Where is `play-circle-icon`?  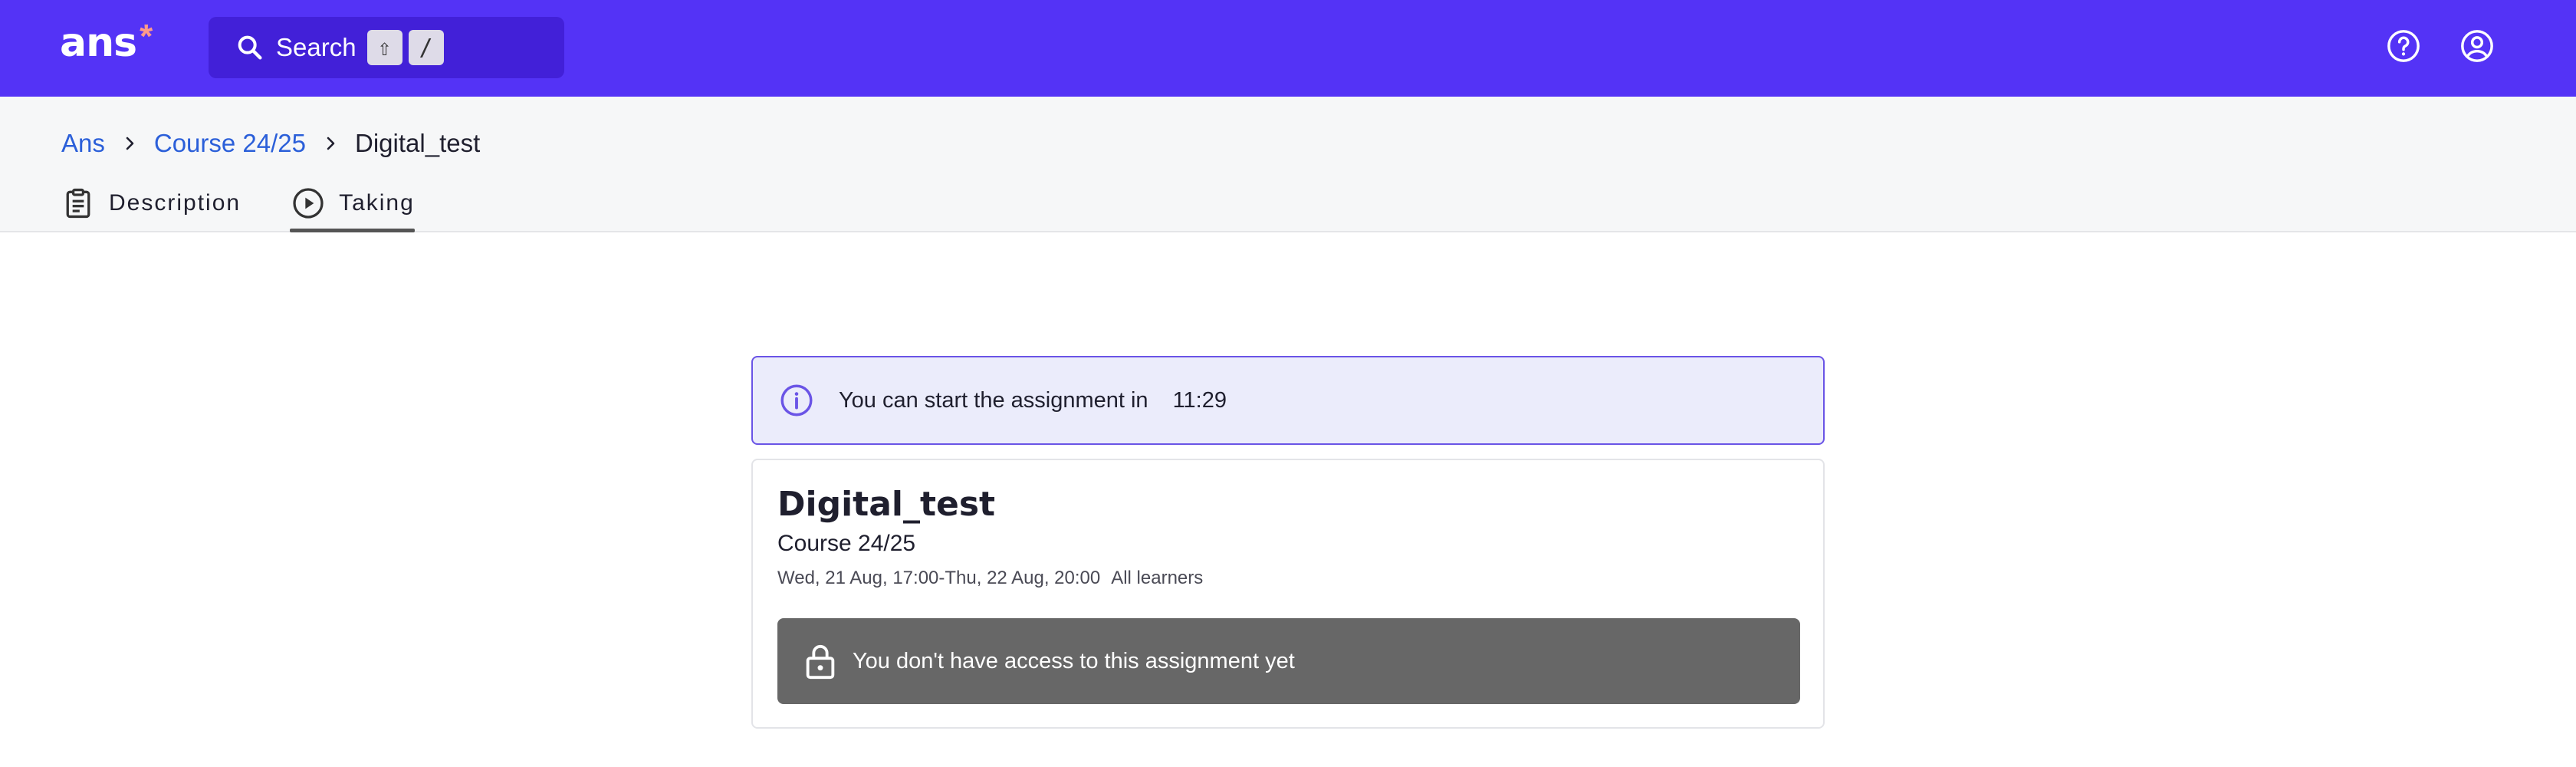 play-circle-icon is located at coordinates (308, 203).